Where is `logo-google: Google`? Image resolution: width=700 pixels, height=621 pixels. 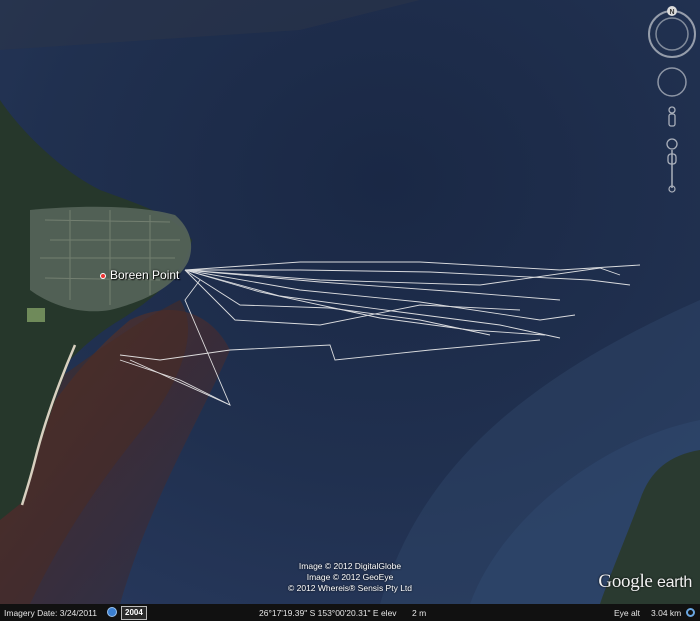 logo-google: Google is located at coordinates (625, 581).